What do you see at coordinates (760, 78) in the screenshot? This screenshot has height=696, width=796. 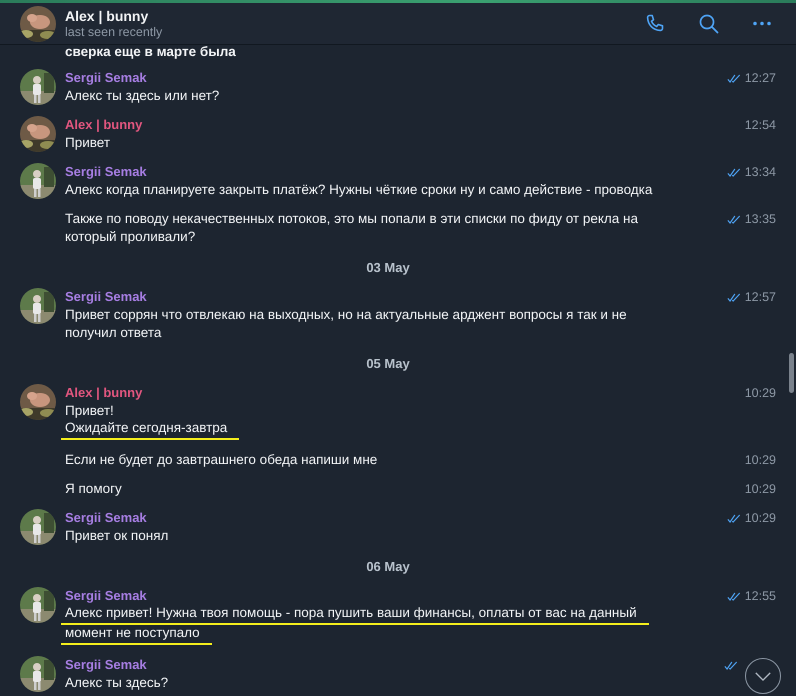 I see `message-time: 12:27` at bounding box center [760, 78].